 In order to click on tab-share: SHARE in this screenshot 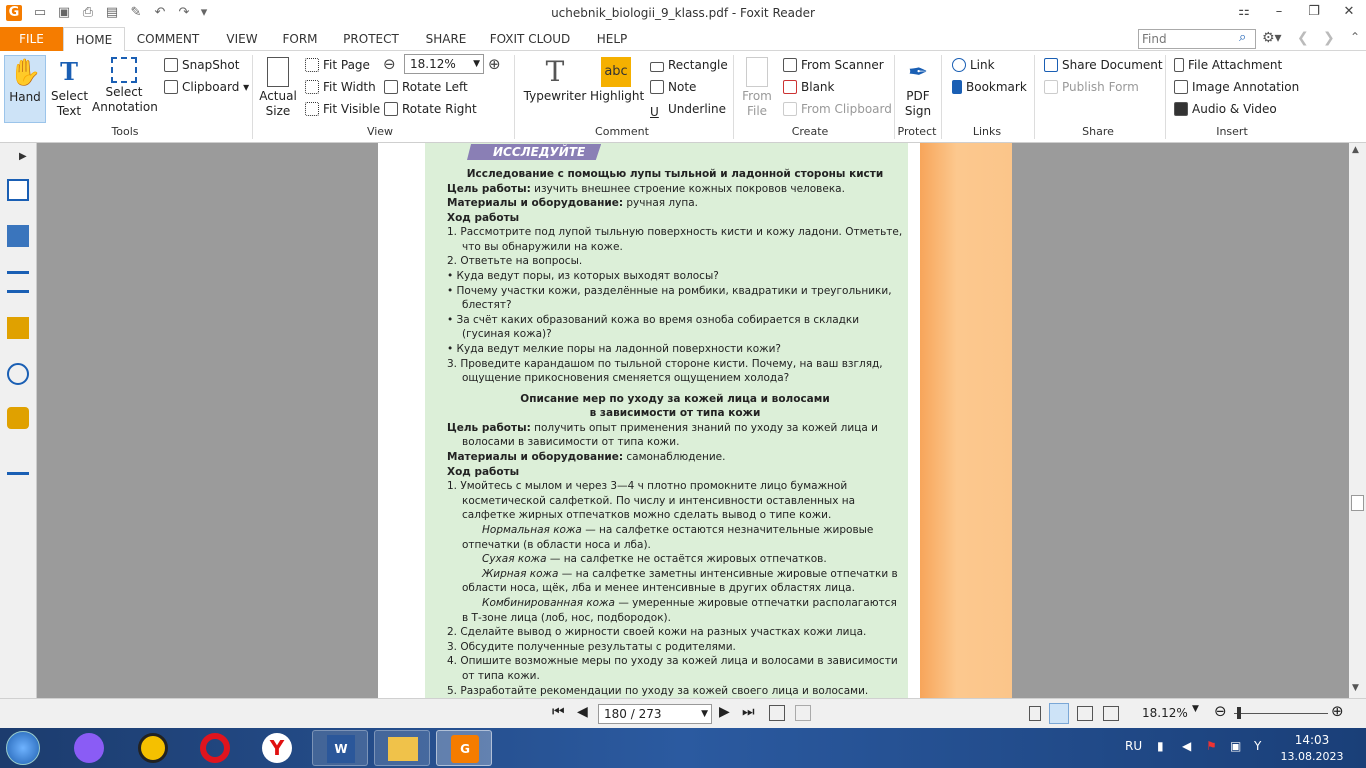, I will do `click(446, 39)`.